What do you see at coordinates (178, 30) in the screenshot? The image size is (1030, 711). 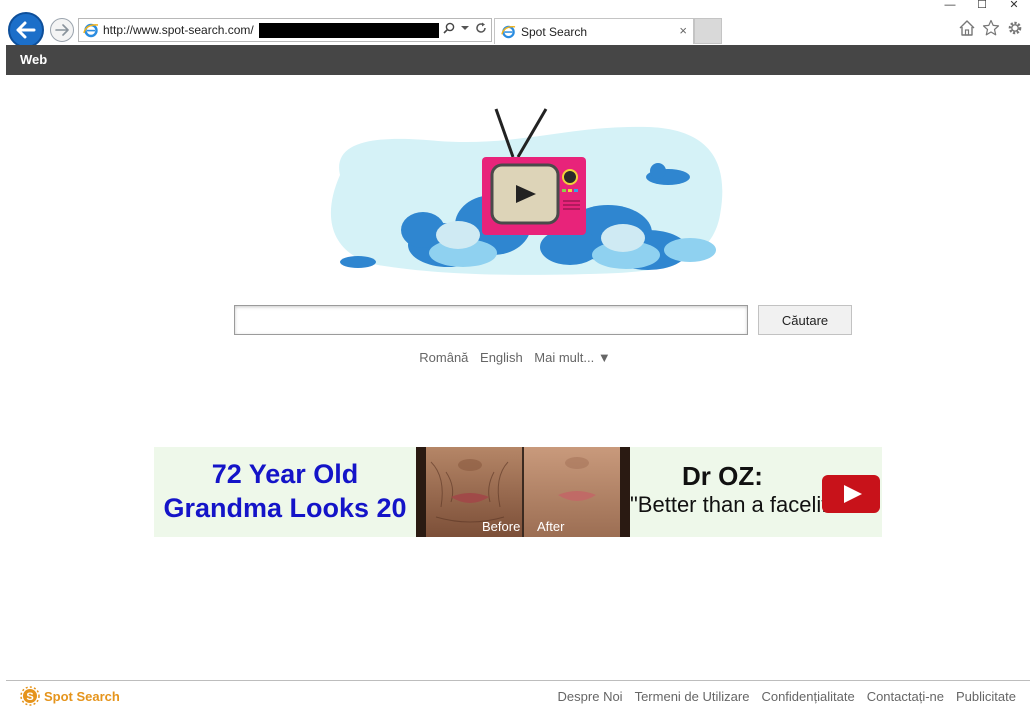 I see `address-text: http://www.spot-search.com/` at bounding box center [178, 30].